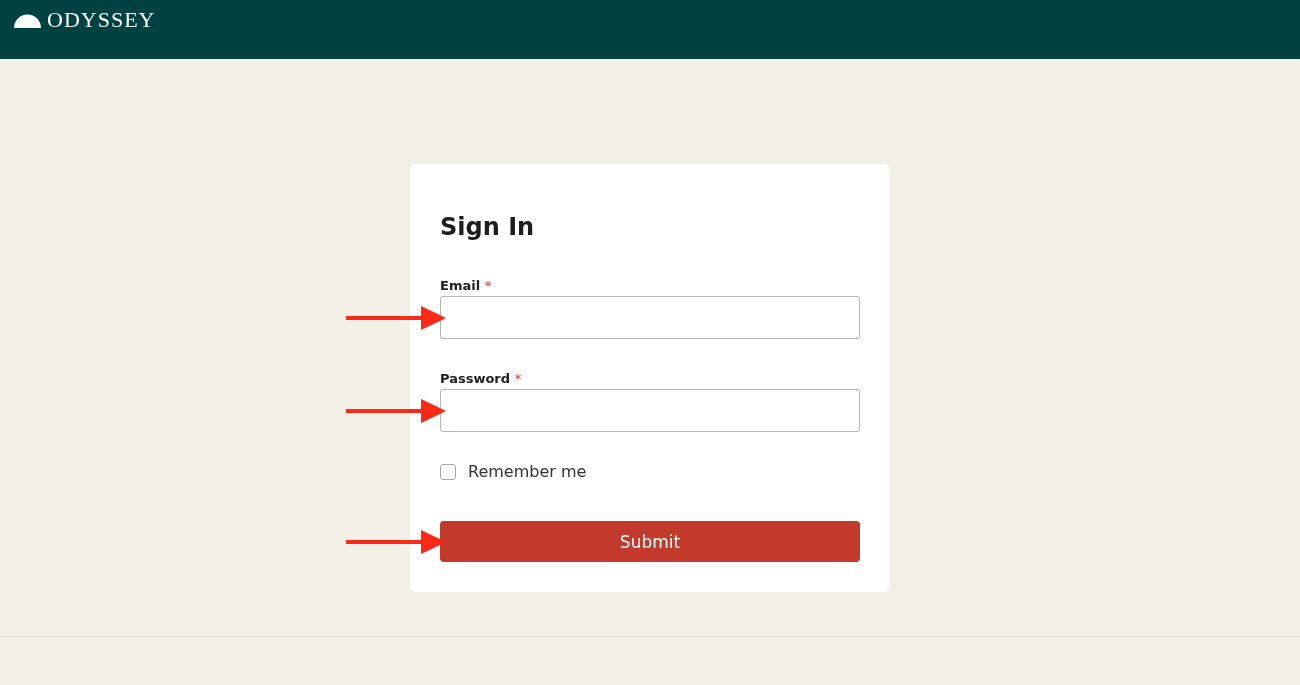  What do you see at coordinates (650, 541) in the screenshot?
I see `submit-button: Submit` at bounding box center [650, 541].